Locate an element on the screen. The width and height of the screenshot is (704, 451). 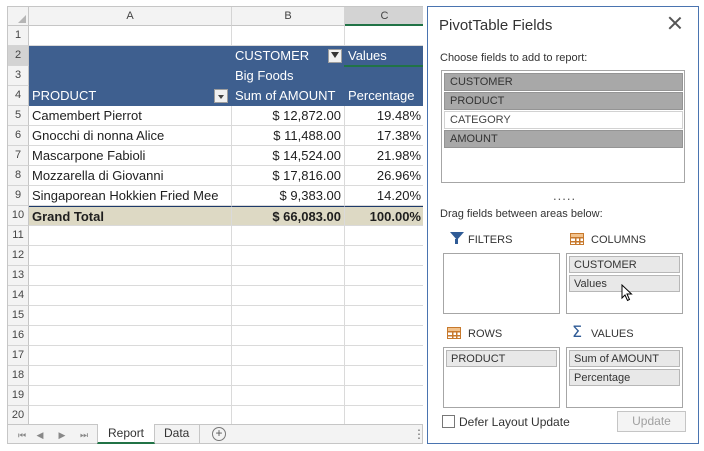
row-header-8: 8 is located at coordinates (18, 176).